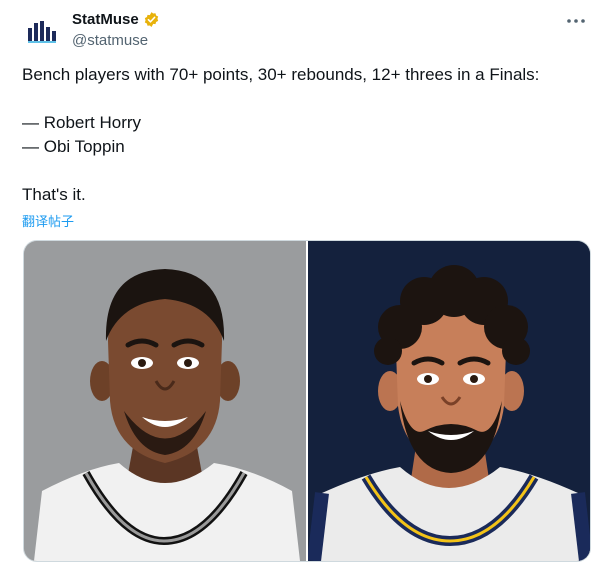 The height and width of the screenshot is (562, 603). I want to click on tweet-text-line: — Obi Toppin, so click(73, 146).